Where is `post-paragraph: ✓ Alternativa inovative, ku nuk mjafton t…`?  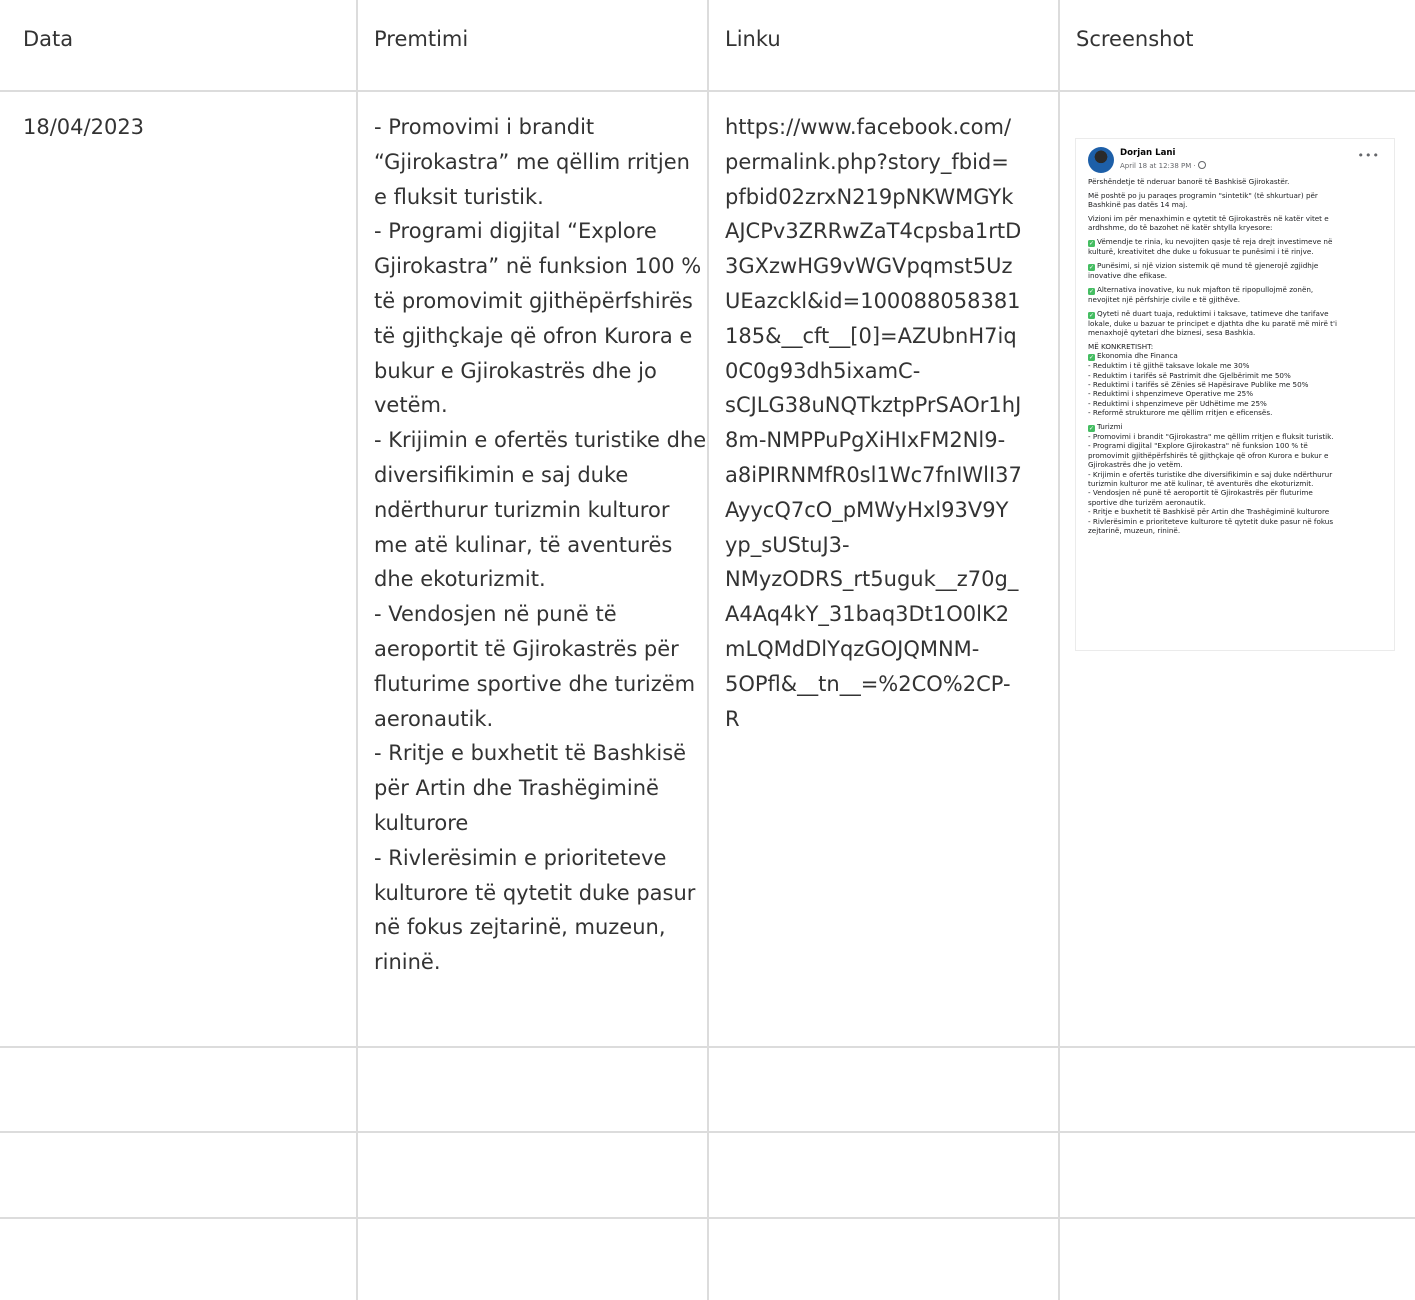 post-paragraph: ✓ Alternativa inovative, ku nuk mjafton t… is located at coordinates (1236, 294).